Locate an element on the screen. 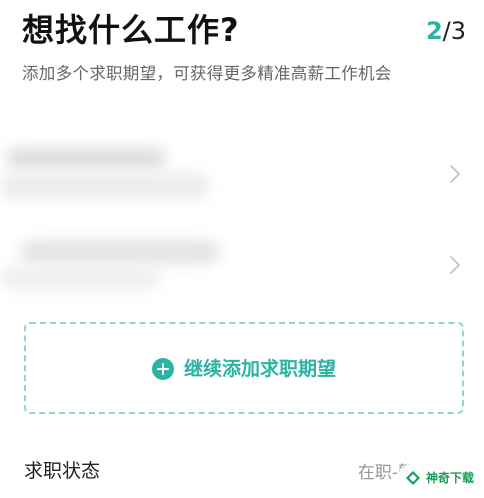  add-expectation-label: 继续添加求职期望 is located at coordinates (259, 369).